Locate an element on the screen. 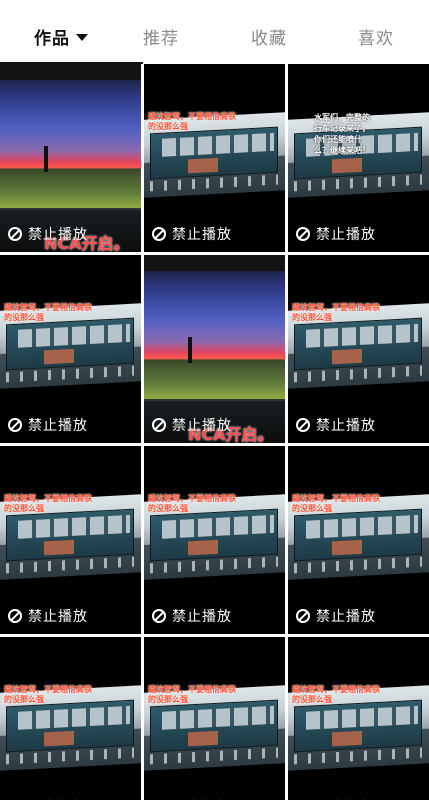 The height and width of the screenshot is (800, 429). tab-favorites-label: 收藏 is located at coordinates (269, 39).